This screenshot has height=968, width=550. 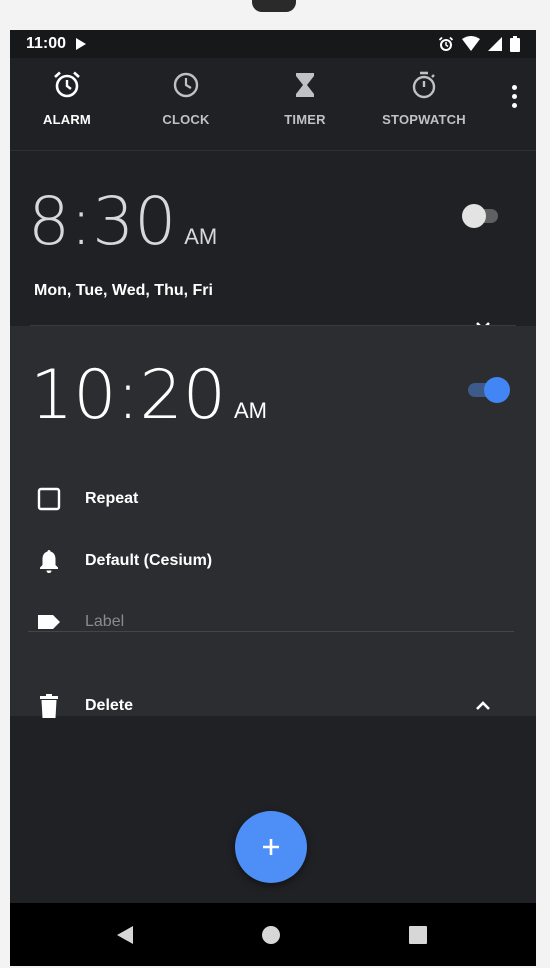 What do you see at coordinates (305, 119) in the screenshot?
I see `tab-label: TIMER` at bounding box center [305, 119].